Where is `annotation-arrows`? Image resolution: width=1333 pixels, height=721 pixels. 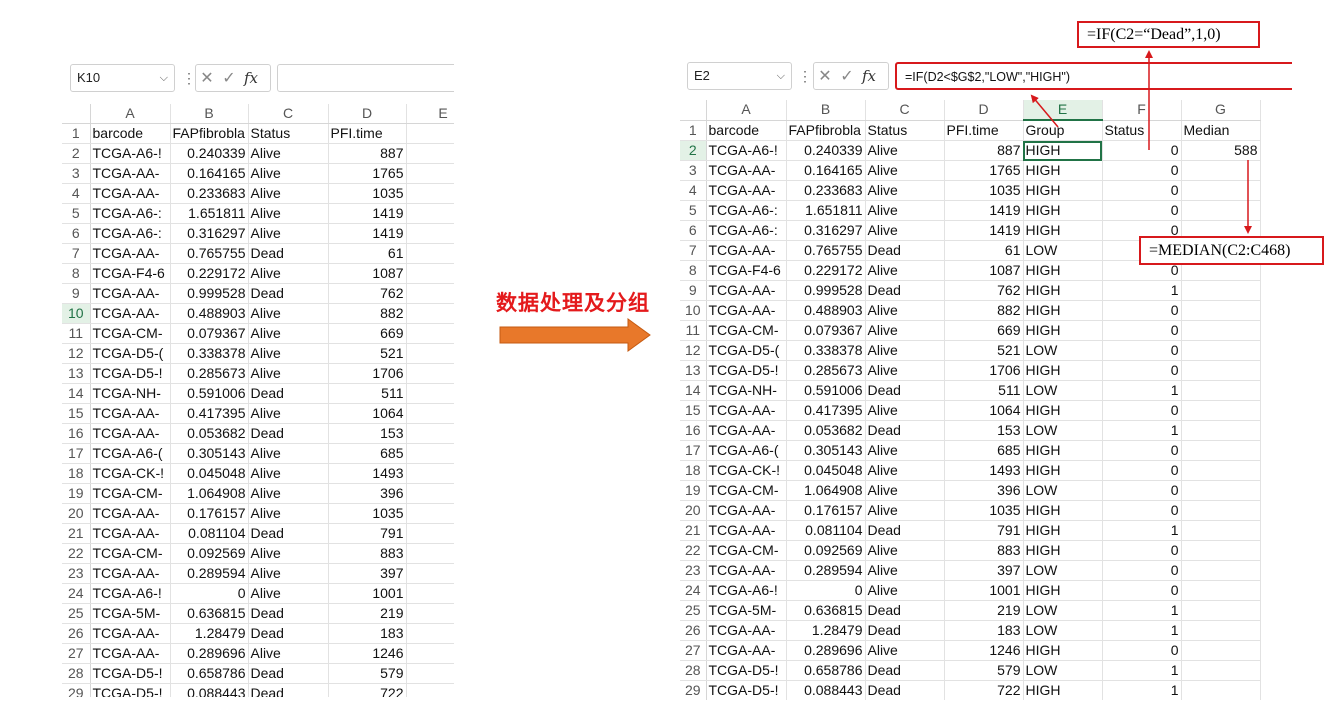 annotation-arrows is located at coordinates (1141, 142).